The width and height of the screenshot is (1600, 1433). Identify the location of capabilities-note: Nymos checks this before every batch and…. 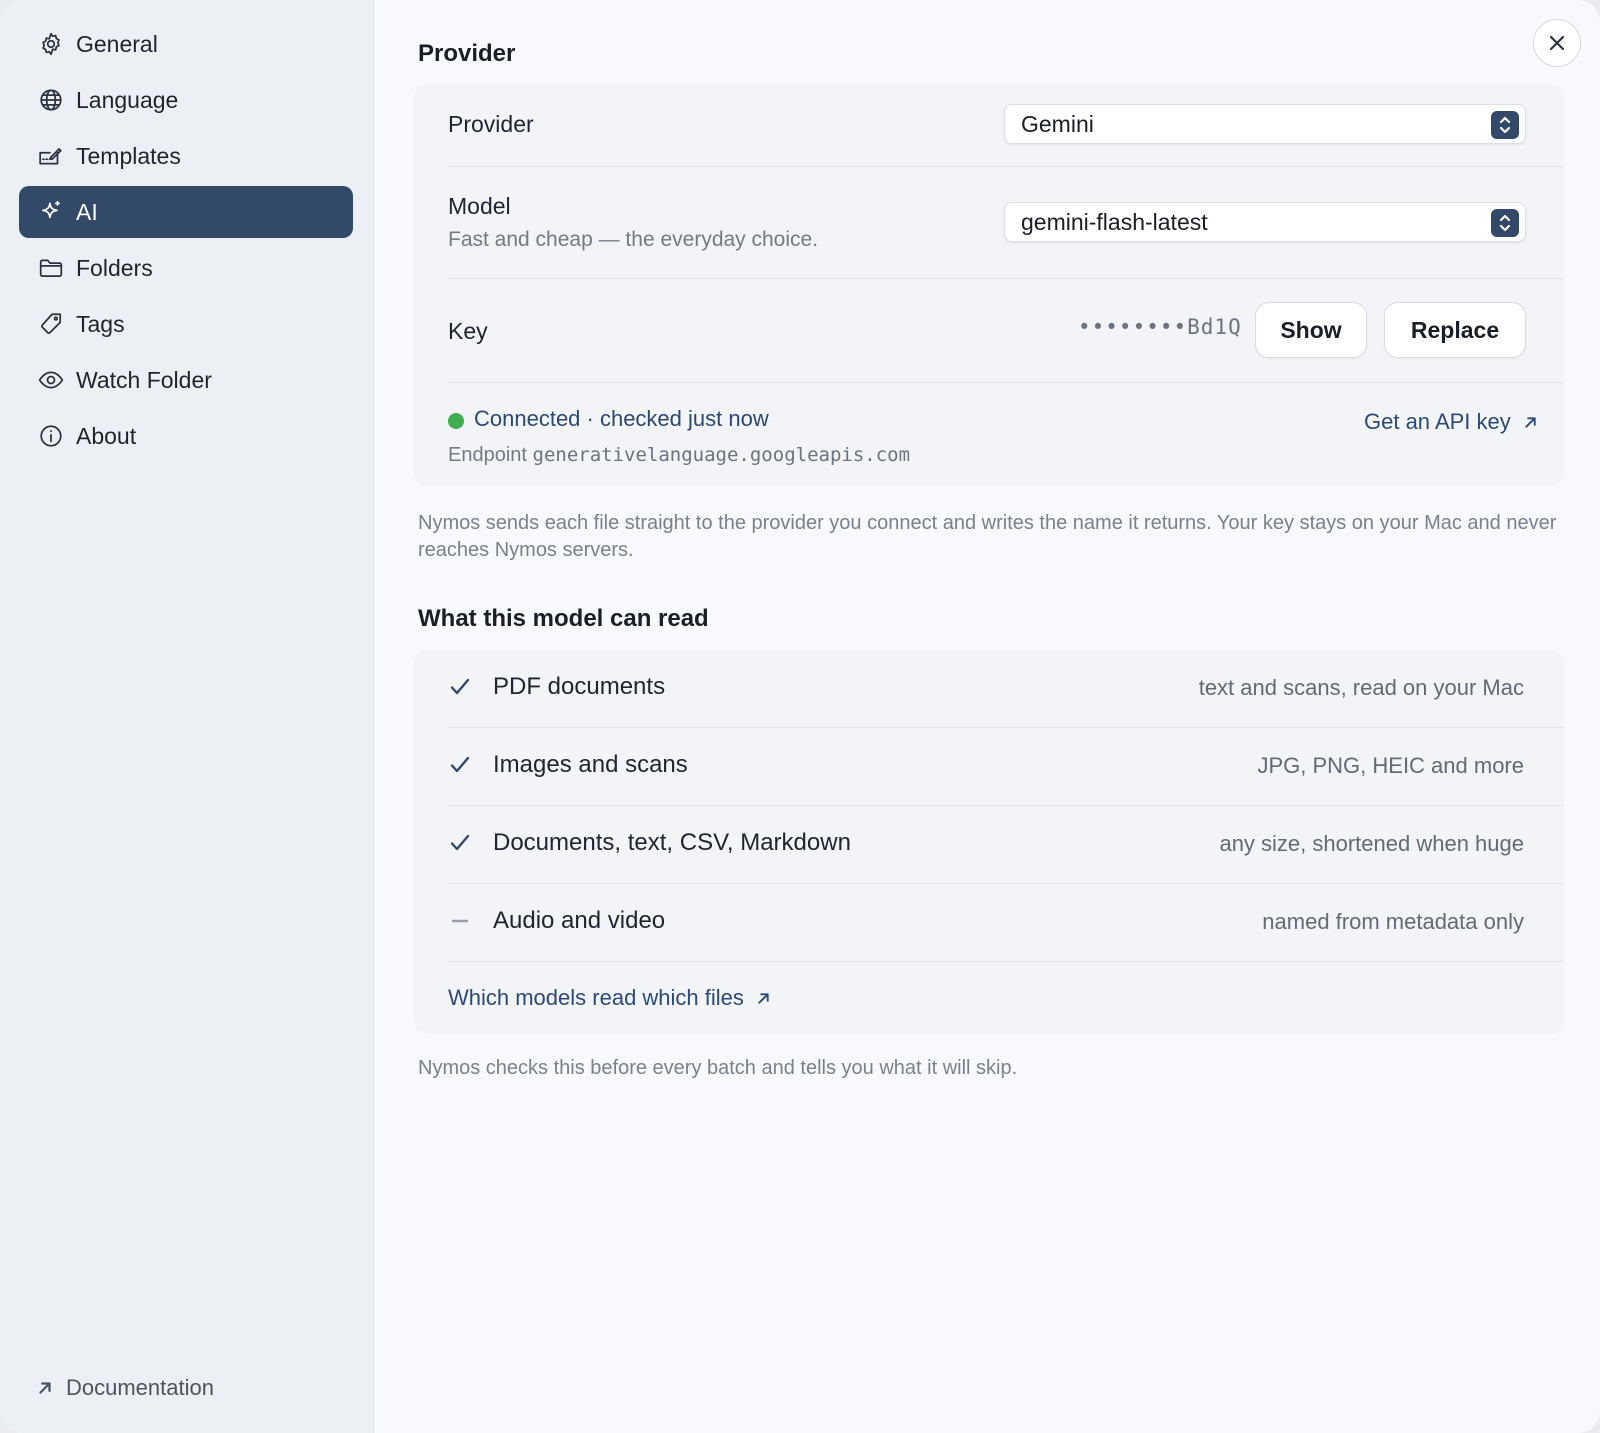
(718, 1068).